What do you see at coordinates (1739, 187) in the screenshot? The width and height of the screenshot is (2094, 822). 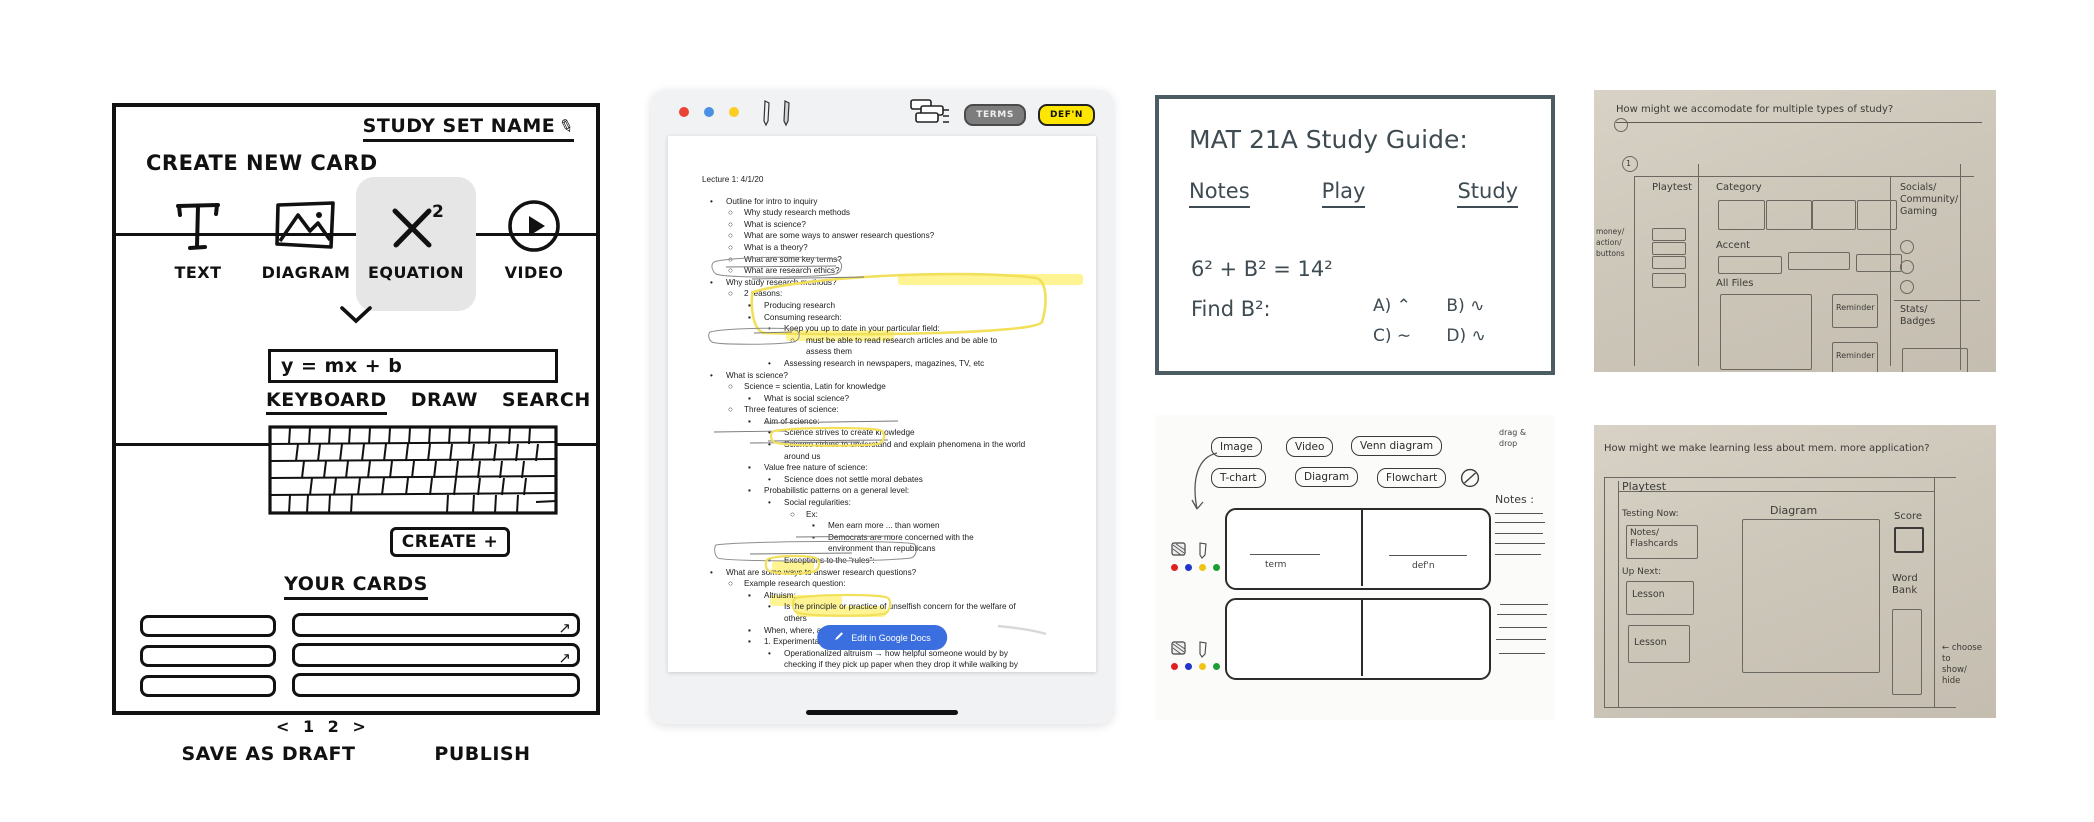 I see `label-category: Category` at bounding box center [1739, 187].